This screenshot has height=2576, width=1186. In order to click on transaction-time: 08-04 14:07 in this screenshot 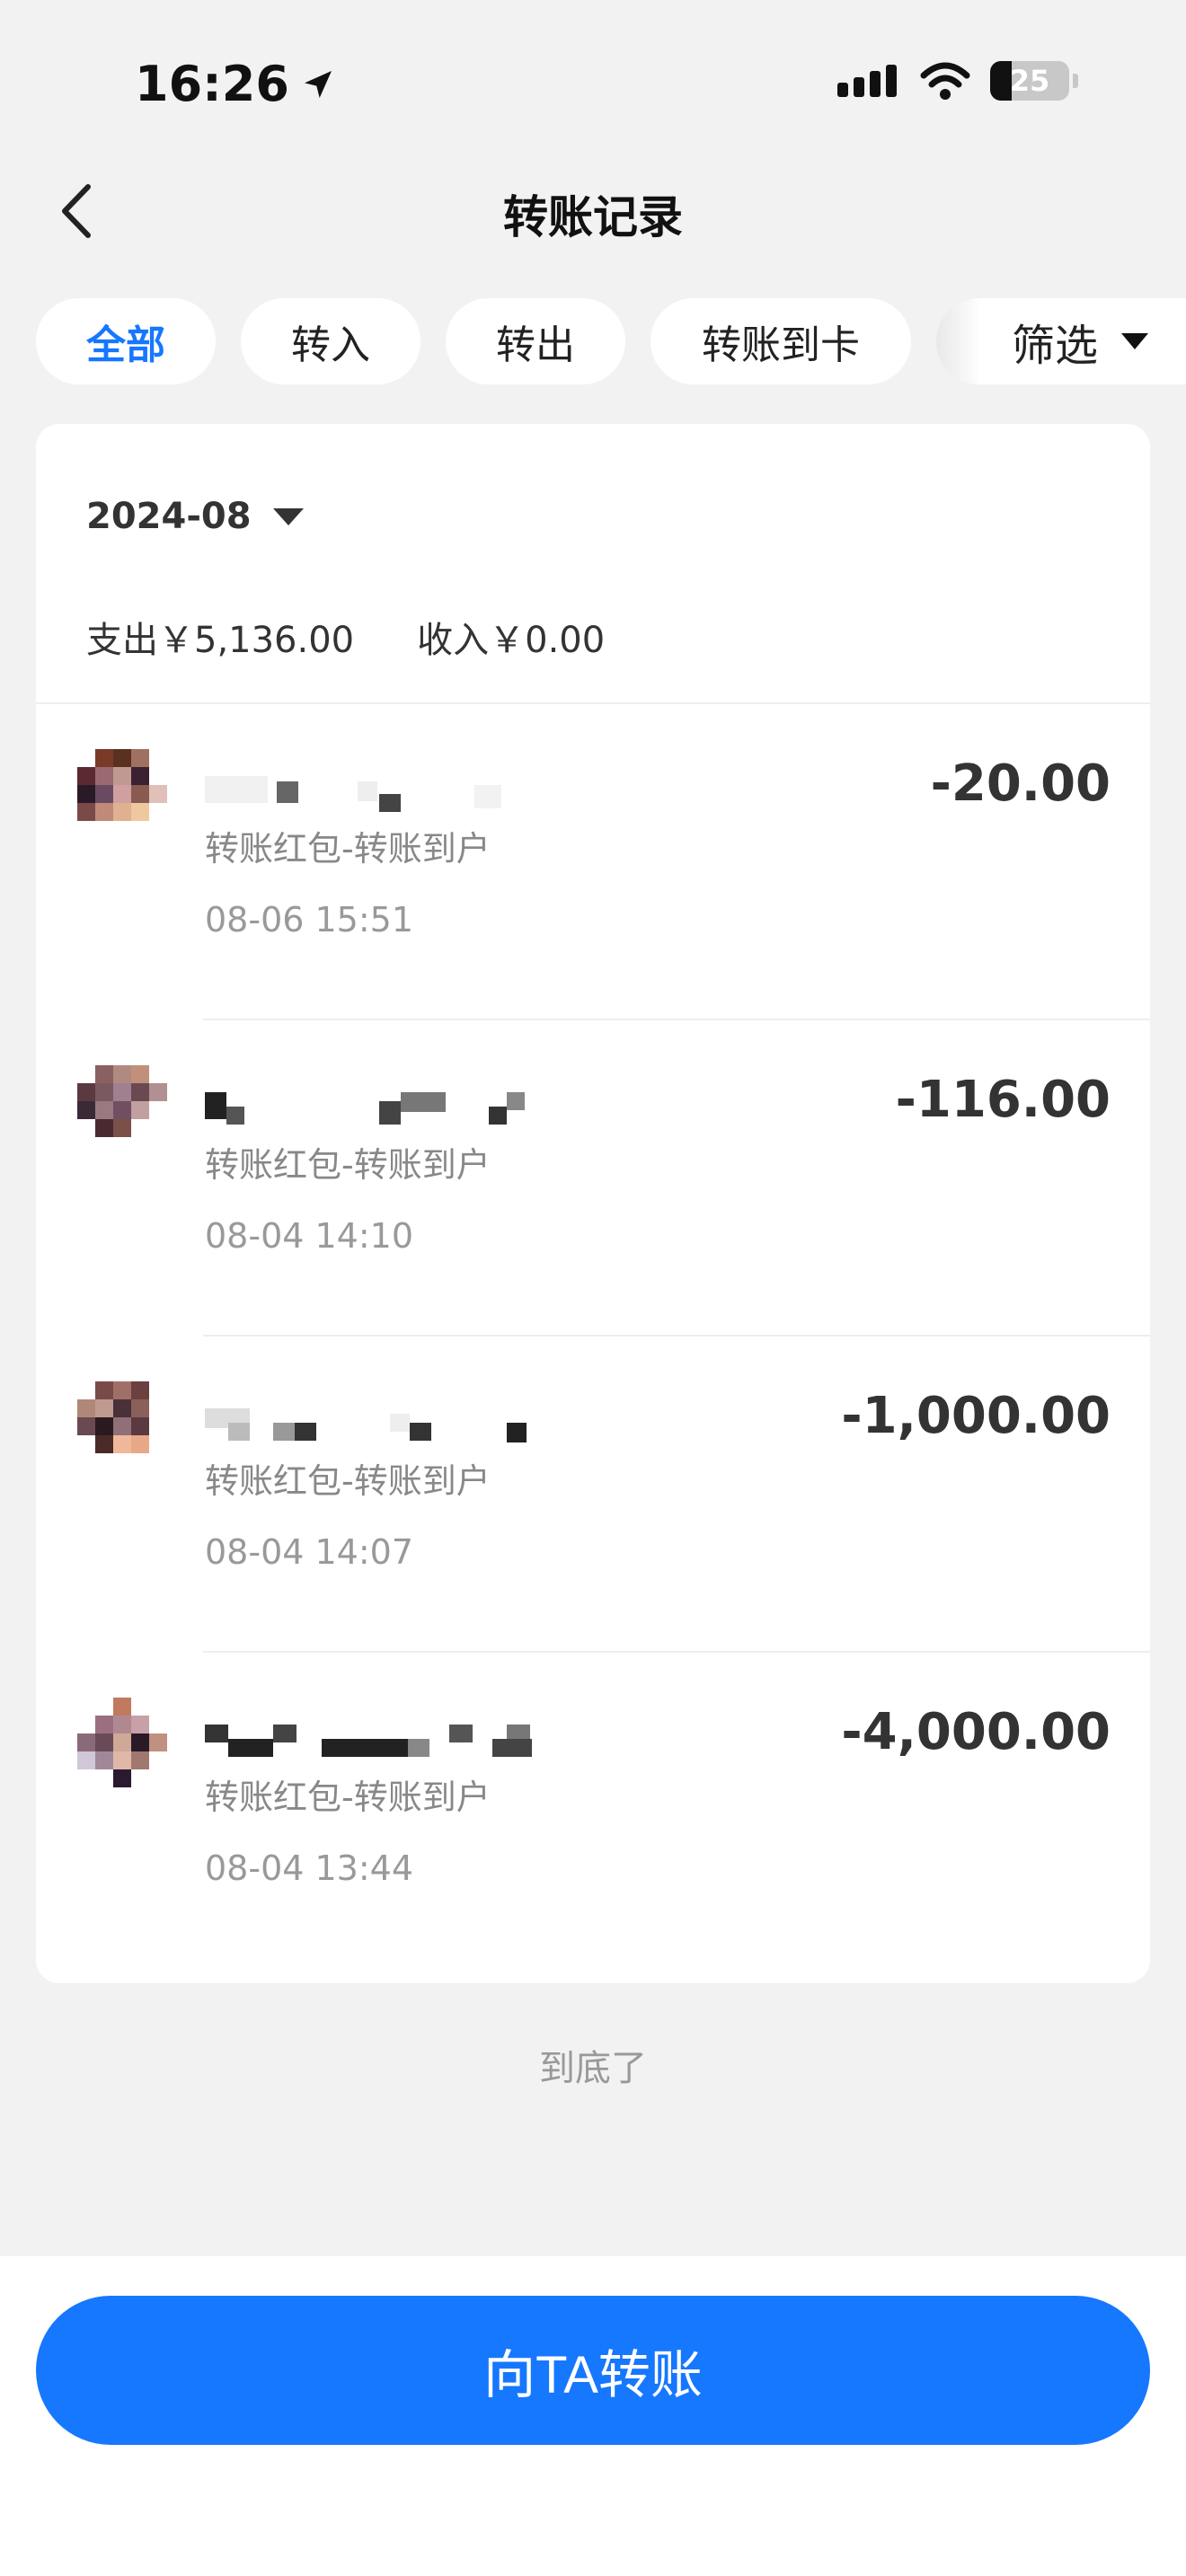, I will do `click(309, 1552)`.